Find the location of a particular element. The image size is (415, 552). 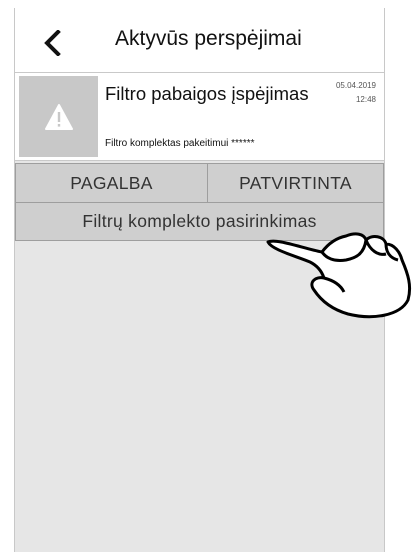

alert-date: 05.04.2019 is located at coordinates (355, 85).